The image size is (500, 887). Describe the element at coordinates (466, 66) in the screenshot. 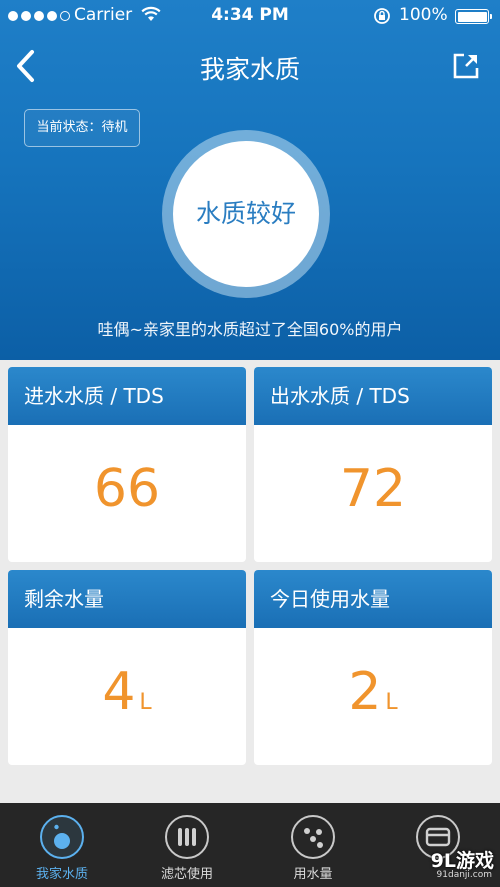

I see `share-button` at that location.